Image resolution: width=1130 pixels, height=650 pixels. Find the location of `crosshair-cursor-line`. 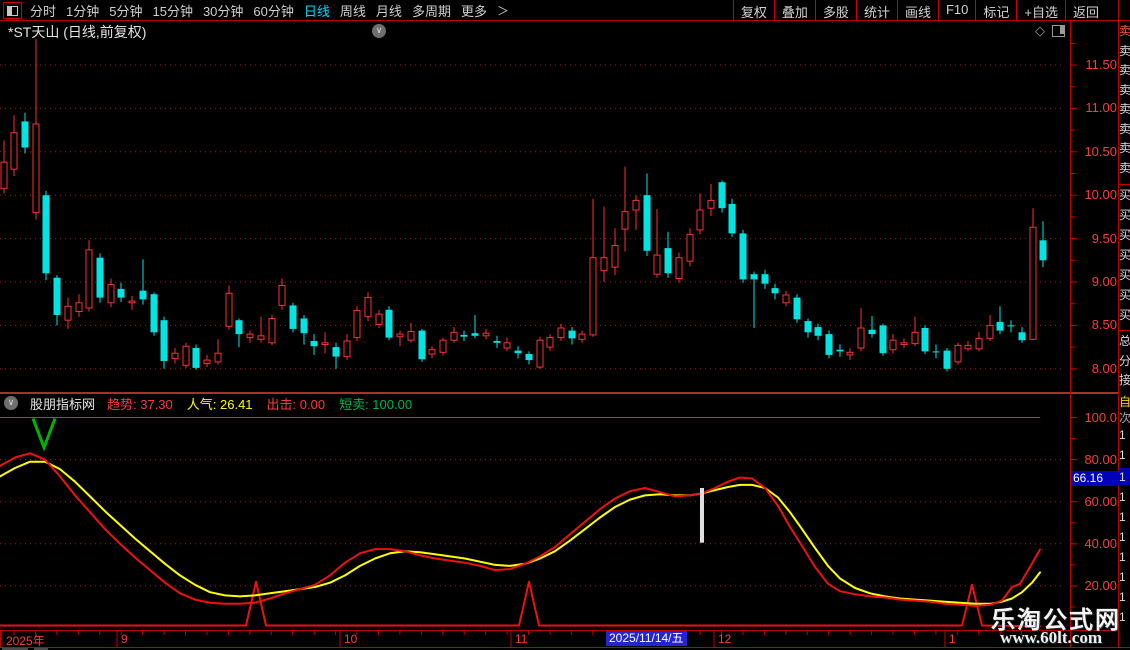

crosshair-cursor-line is located at coordinates (702, 515).